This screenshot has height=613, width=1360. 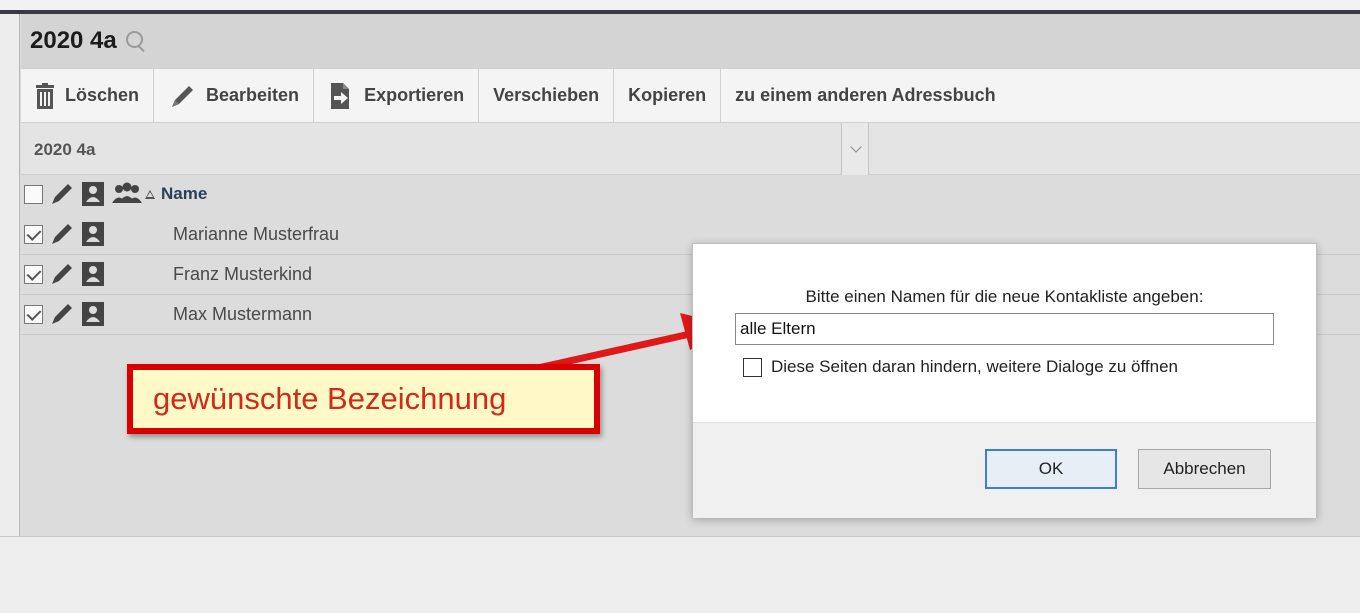 I want to click on group-icon, so click(x=127, y=192).